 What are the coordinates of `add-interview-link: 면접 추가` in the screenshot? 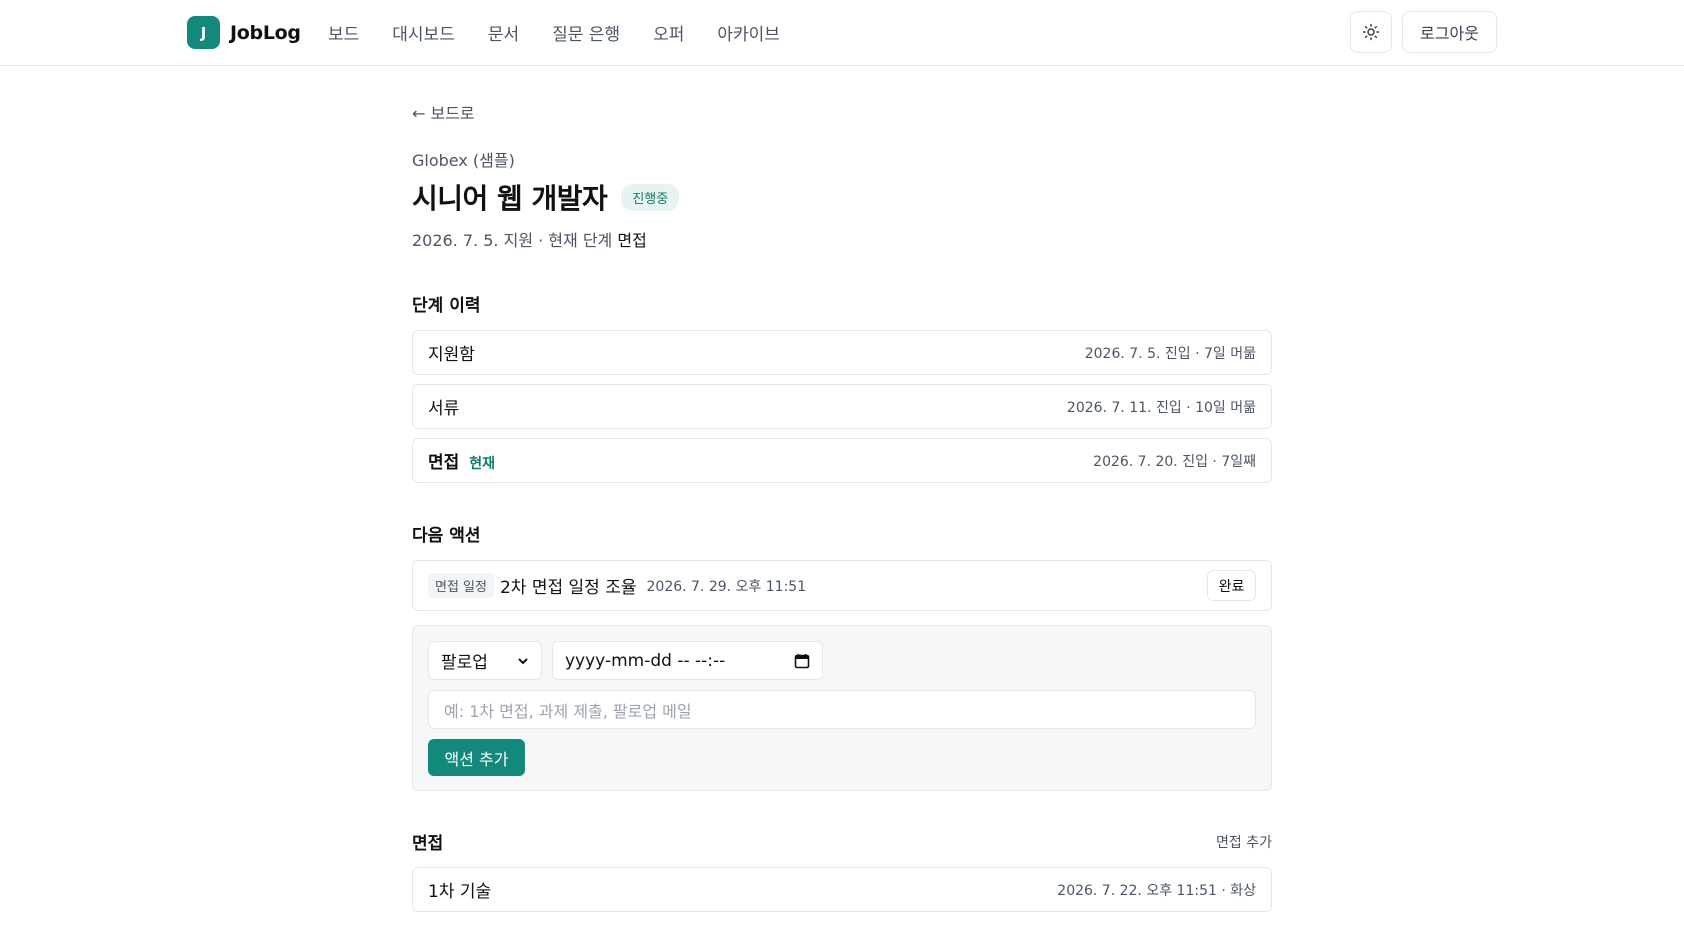 It's located at (1244, 842).